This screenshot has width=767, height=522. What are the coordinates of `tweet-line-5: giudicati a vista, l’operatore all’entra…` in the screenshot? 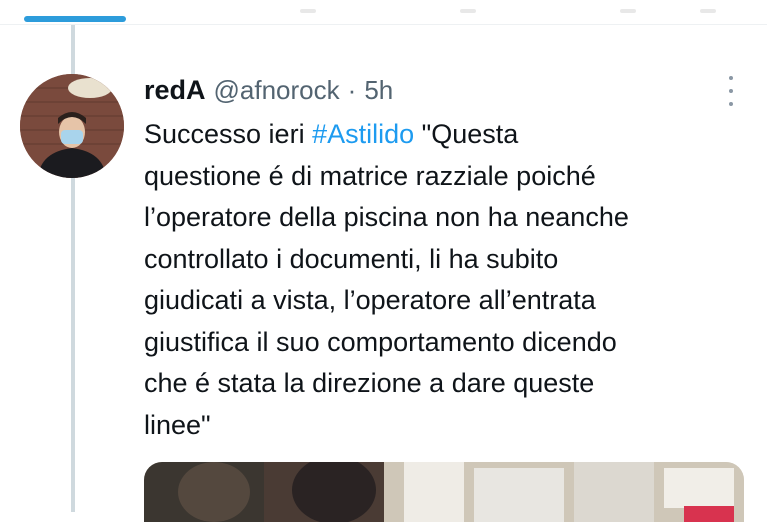 It's located at (370, 300).